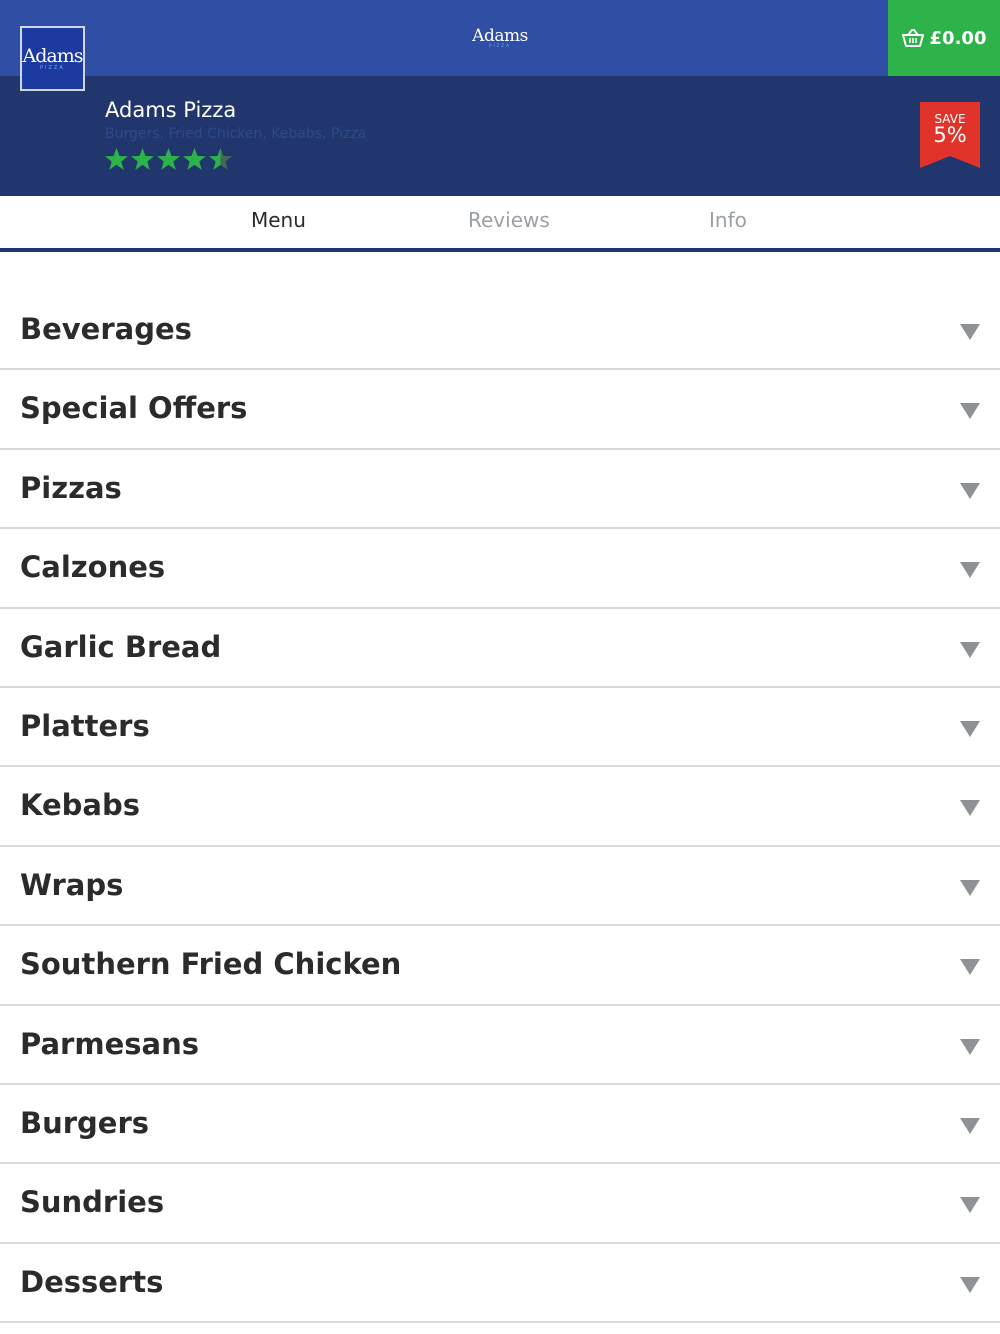 The width and height of the screenshot is (1000, 1334). I want to click on basket-button: £0.00, so click(944, 38).